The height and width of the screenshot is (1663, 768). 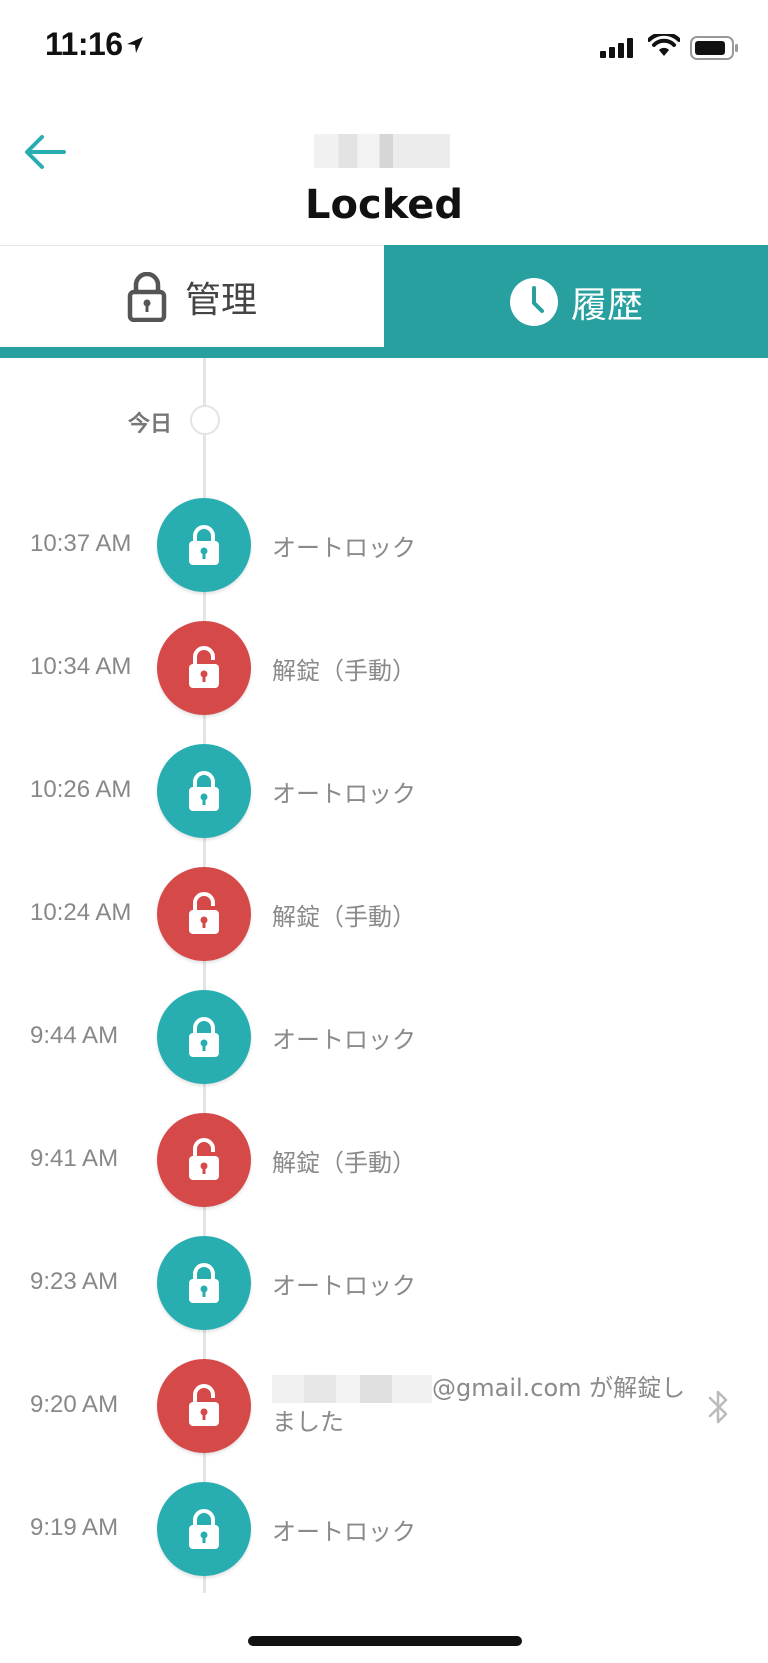 What do you see at coordinates (384, 171) in the screenshot?
I see `header: Locked` at bounding box center [384, 171].